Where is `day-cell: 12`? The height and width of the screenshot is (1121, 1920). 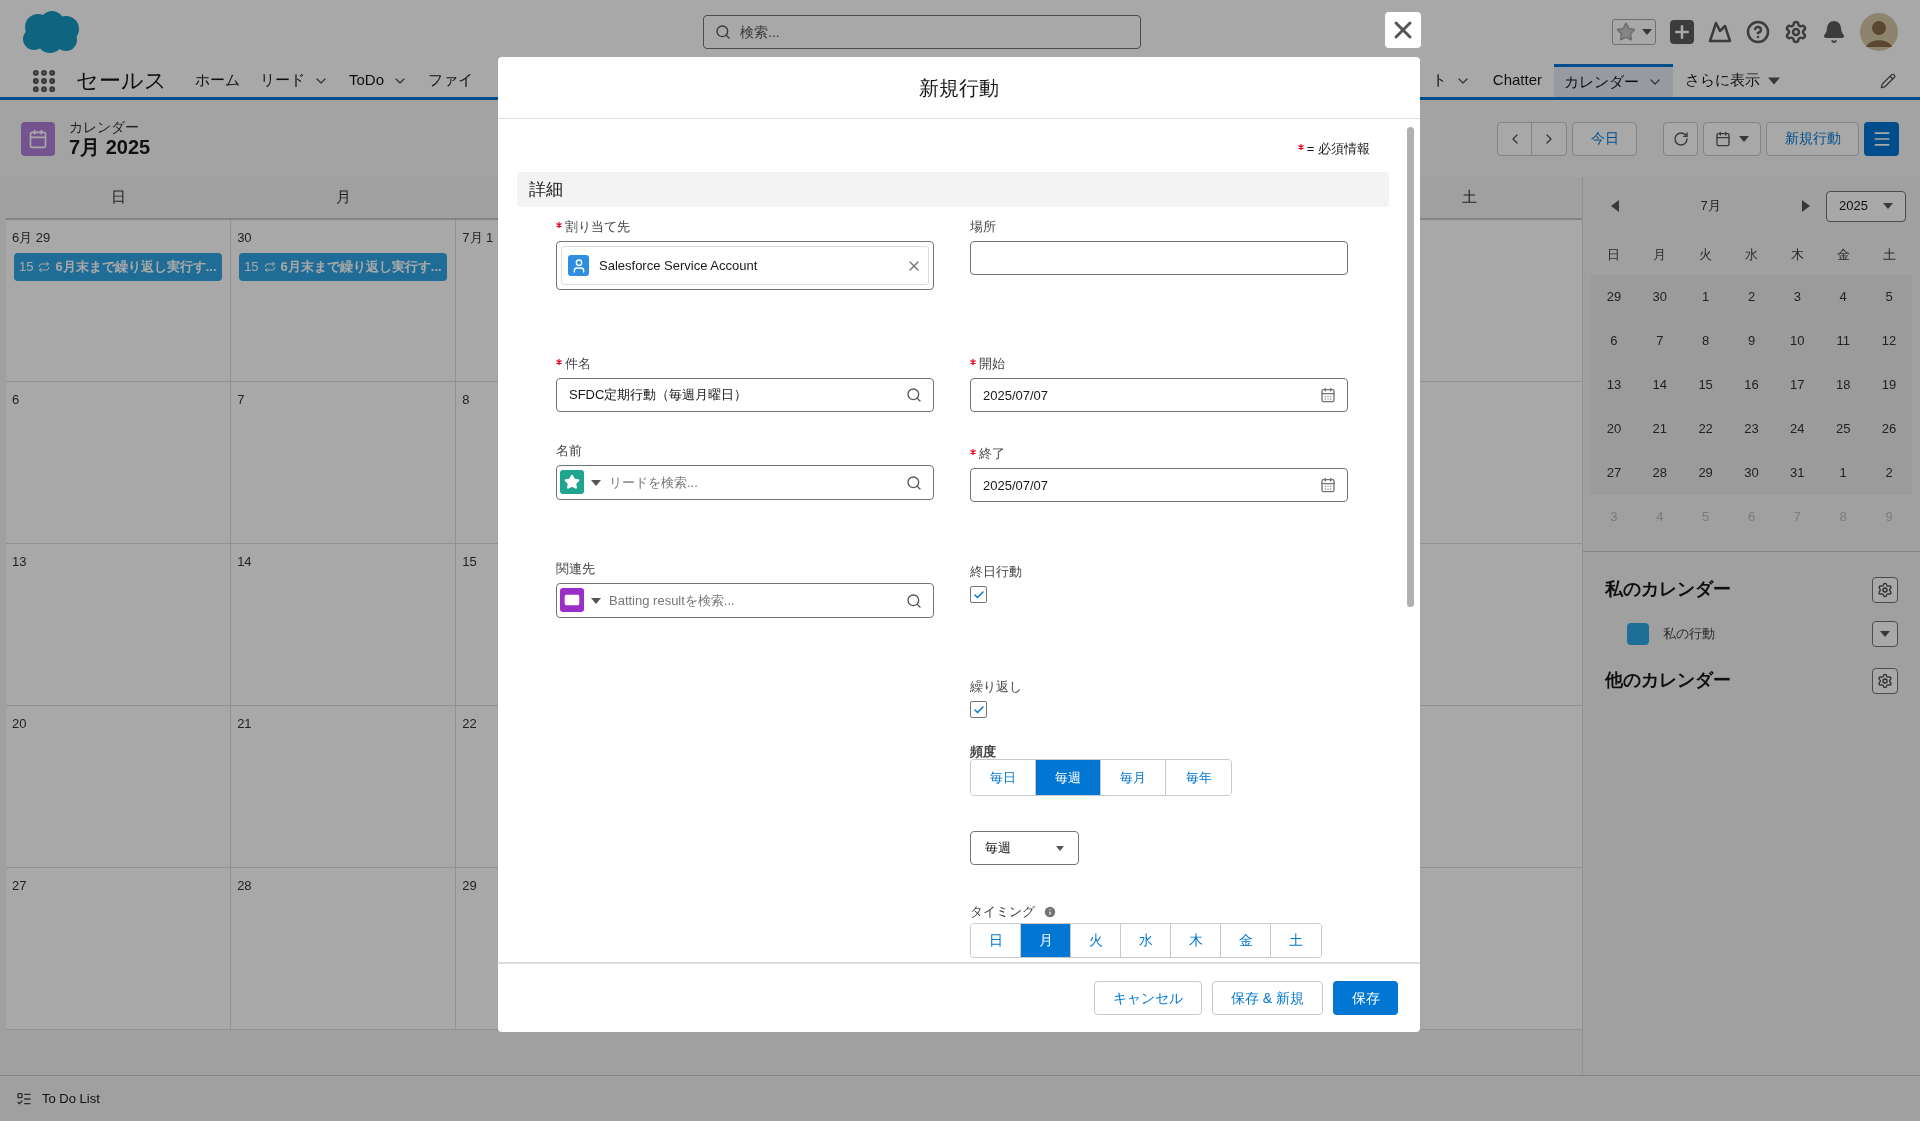 day-cell: 12 is located at coordinates (1889, 341).